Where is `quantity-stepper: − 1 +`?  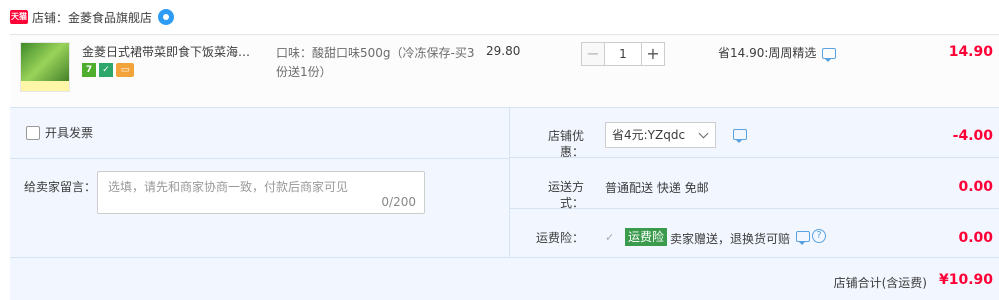
quantity-stepper: − 1 + is located at coordinates (623, 54).